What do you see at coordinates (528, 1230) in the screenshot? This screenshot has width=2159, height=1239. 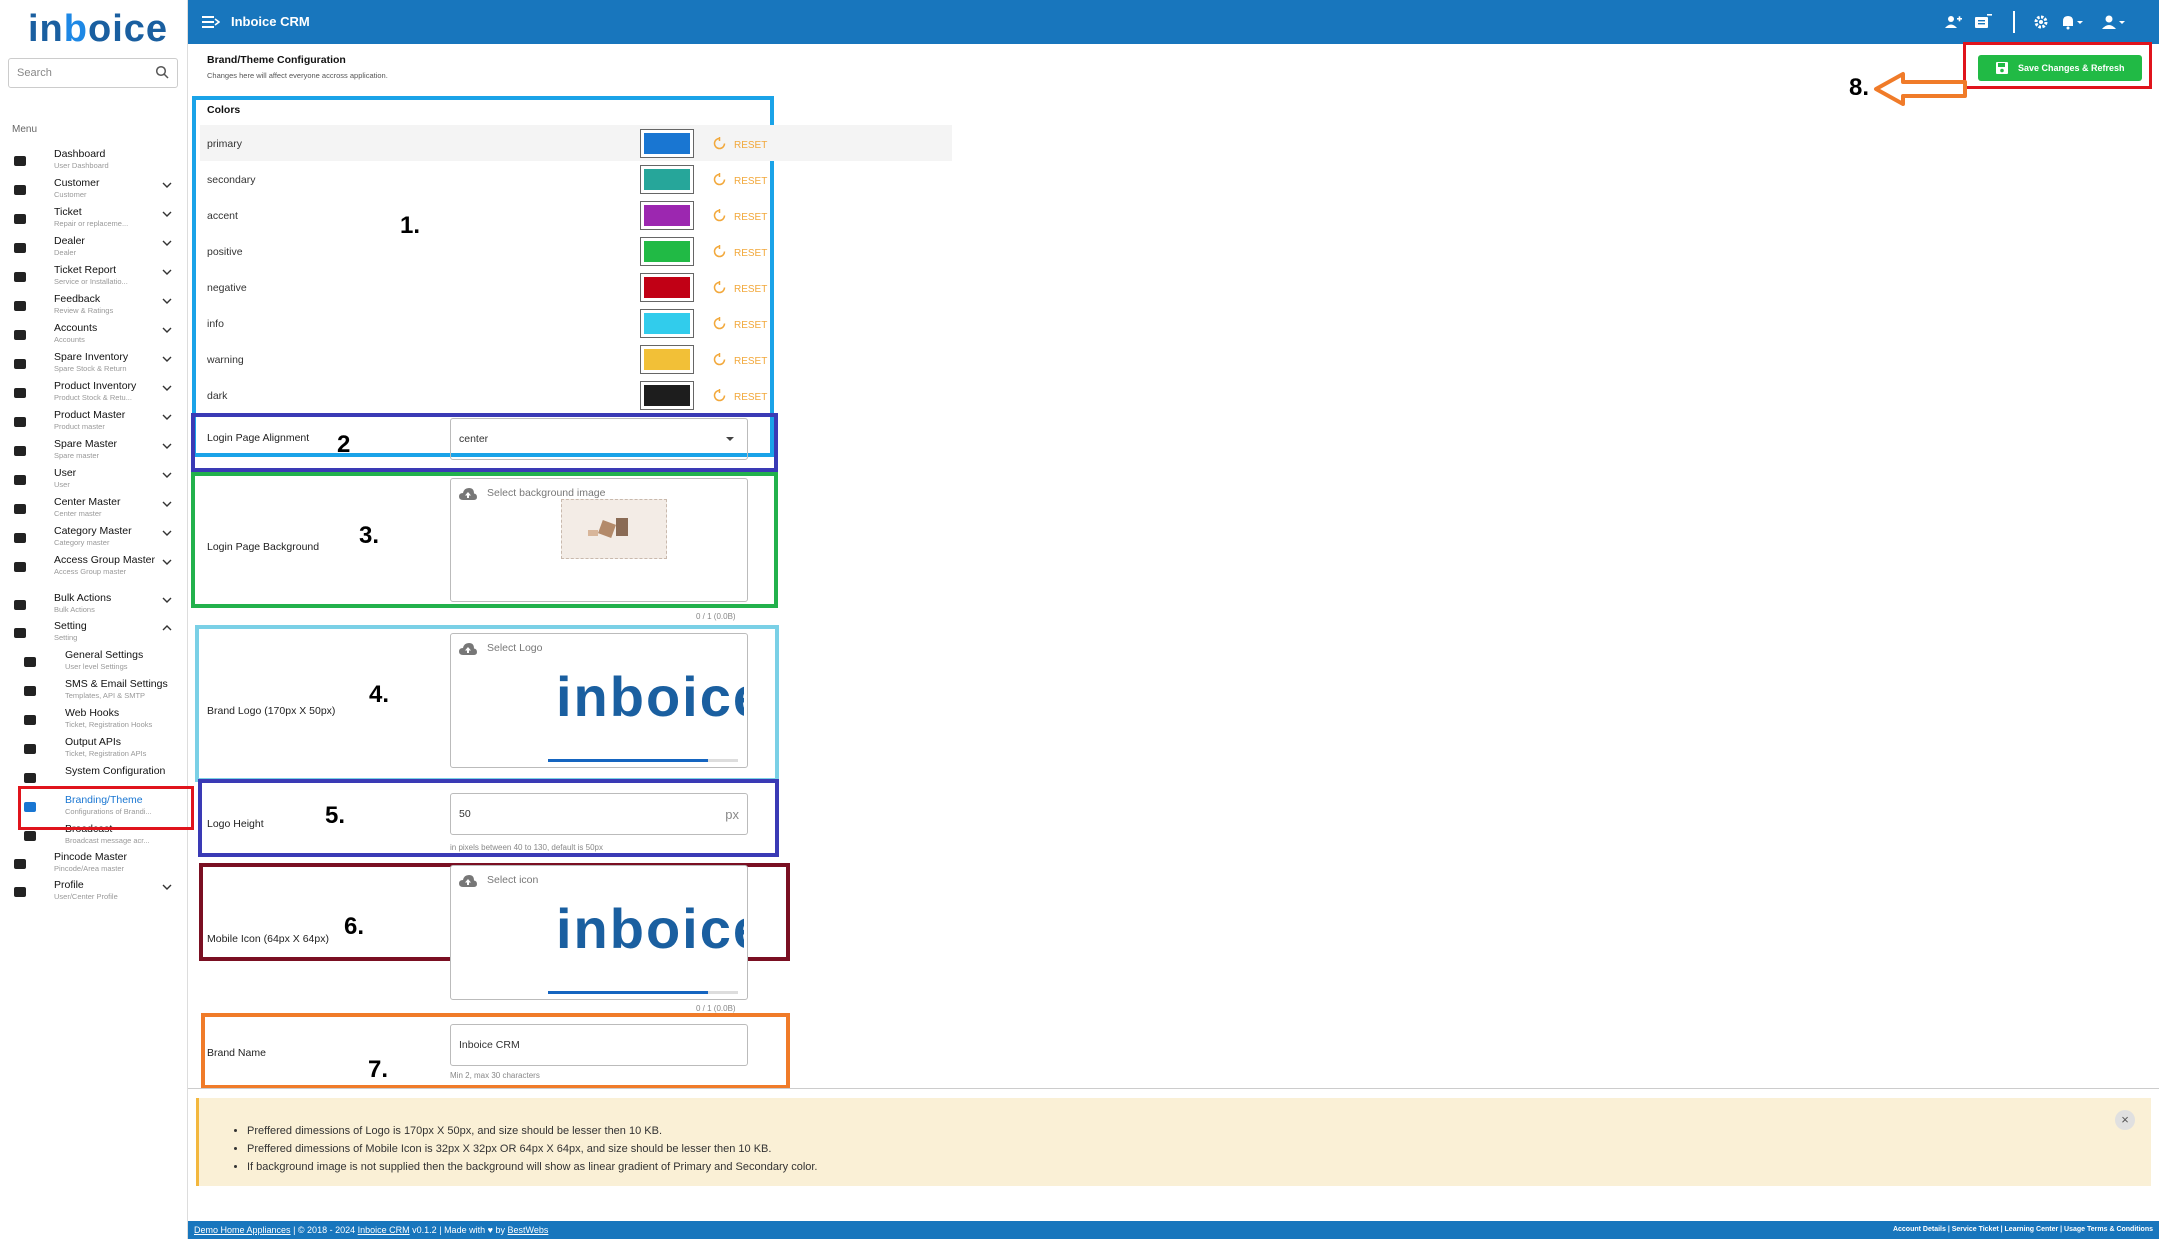 I see `footer-author-link: BestWebs` at bounding box center [528, 1230].